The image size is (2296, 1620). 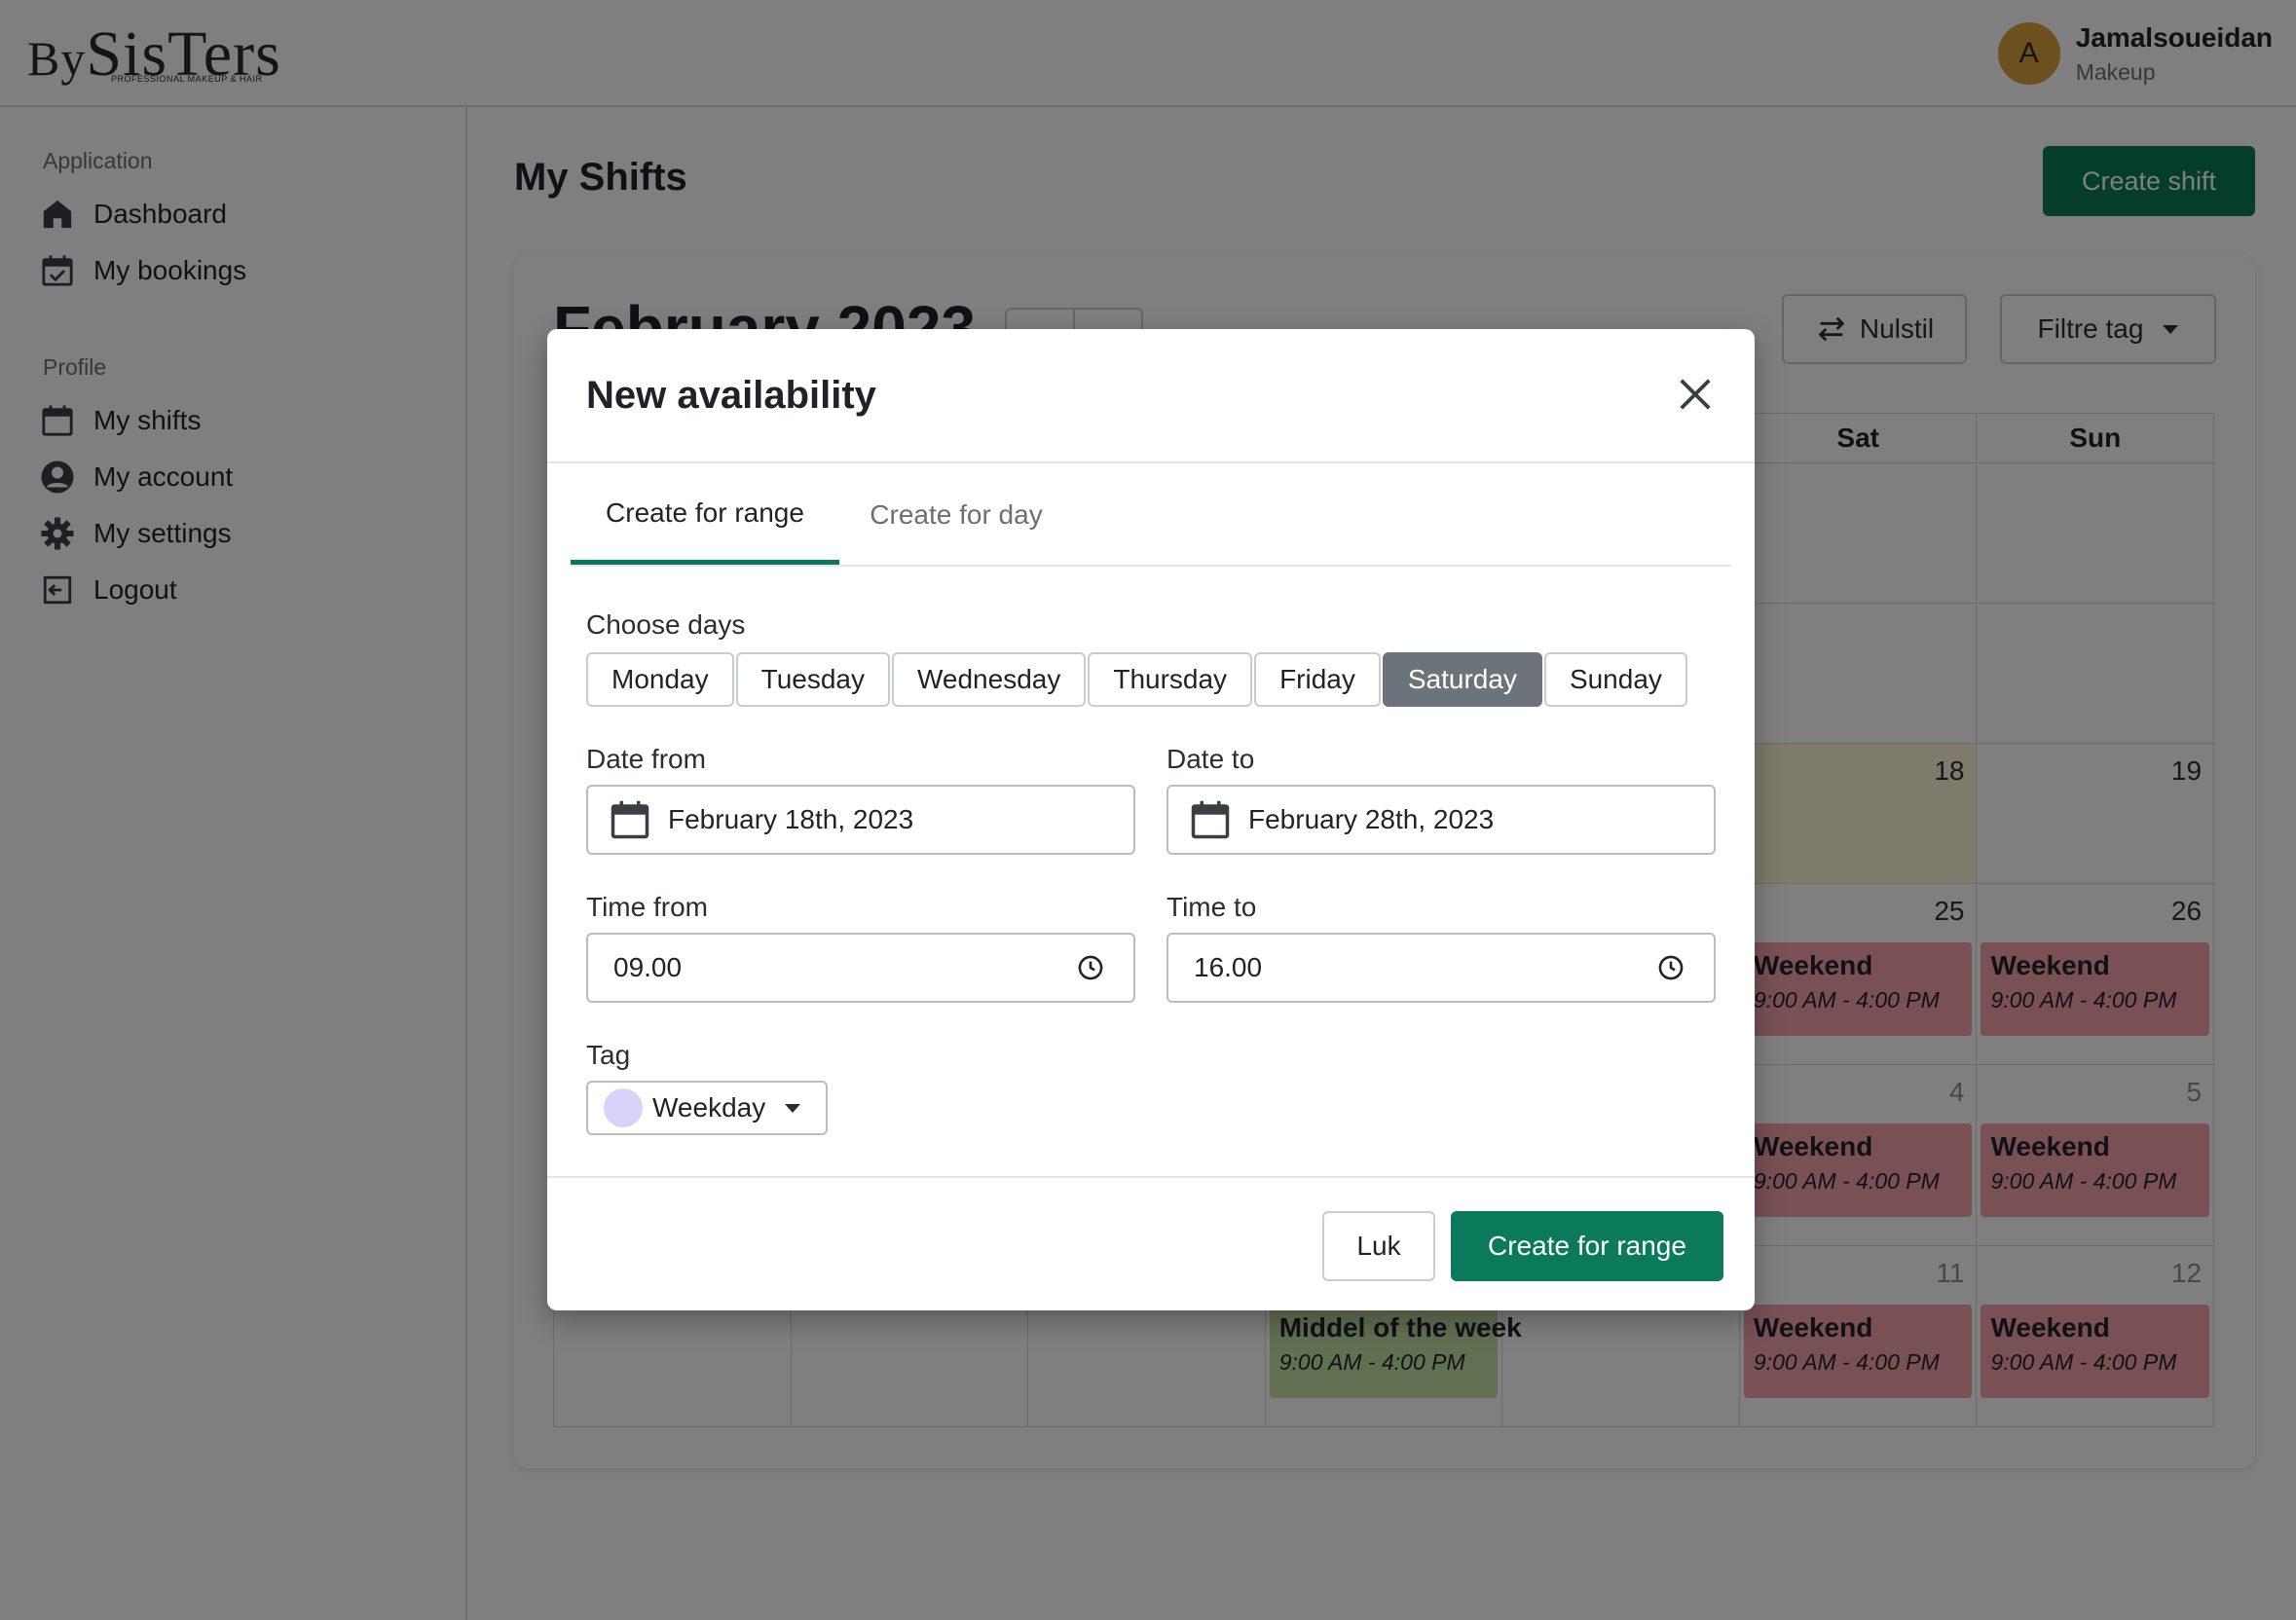 I want to click on tag-color-swatch, so click(x=624, y=1107).